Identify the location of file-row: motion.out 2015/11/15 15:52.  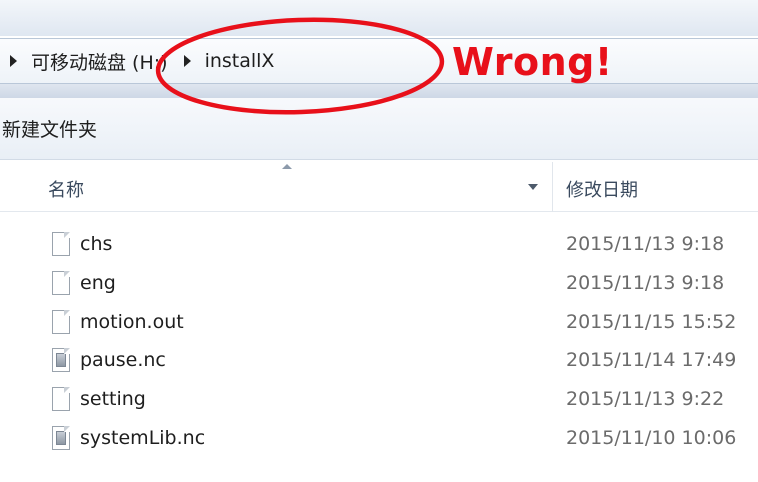
(379, 323).